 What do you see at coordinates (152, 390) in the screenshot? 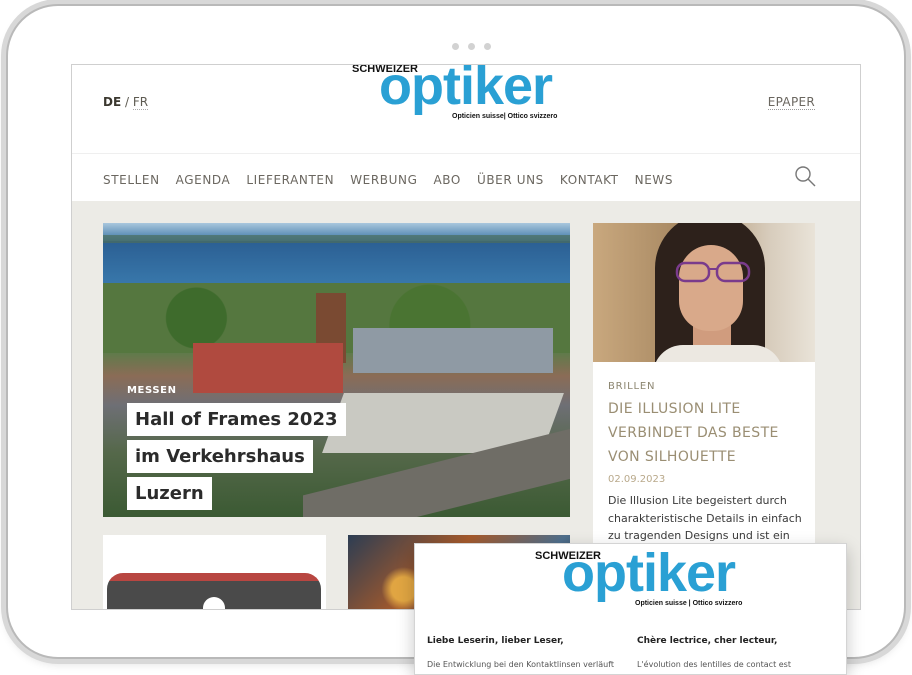
I see `hero-category: MESSEN` at bounding box center [152, 390].